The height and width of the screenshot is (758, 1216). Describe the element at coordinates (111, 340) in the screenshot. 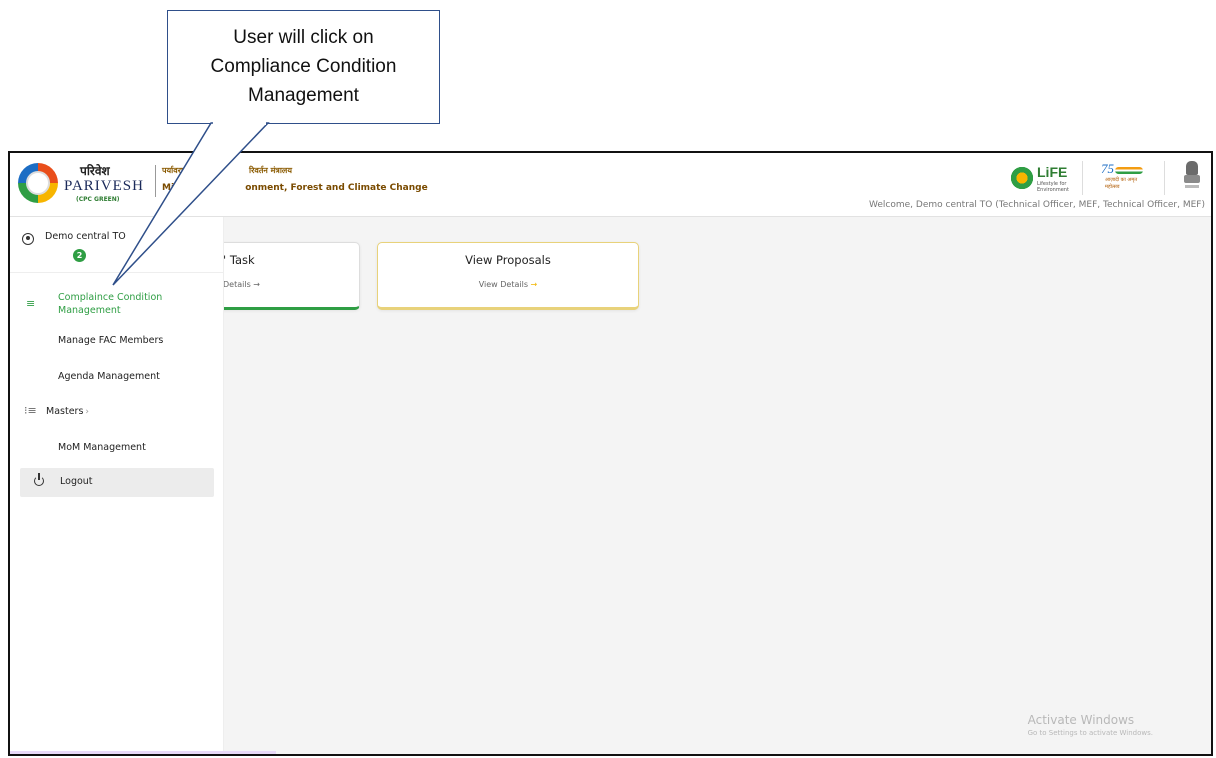

I see `sidebar-item-label: Manage FAC Members` at that location.